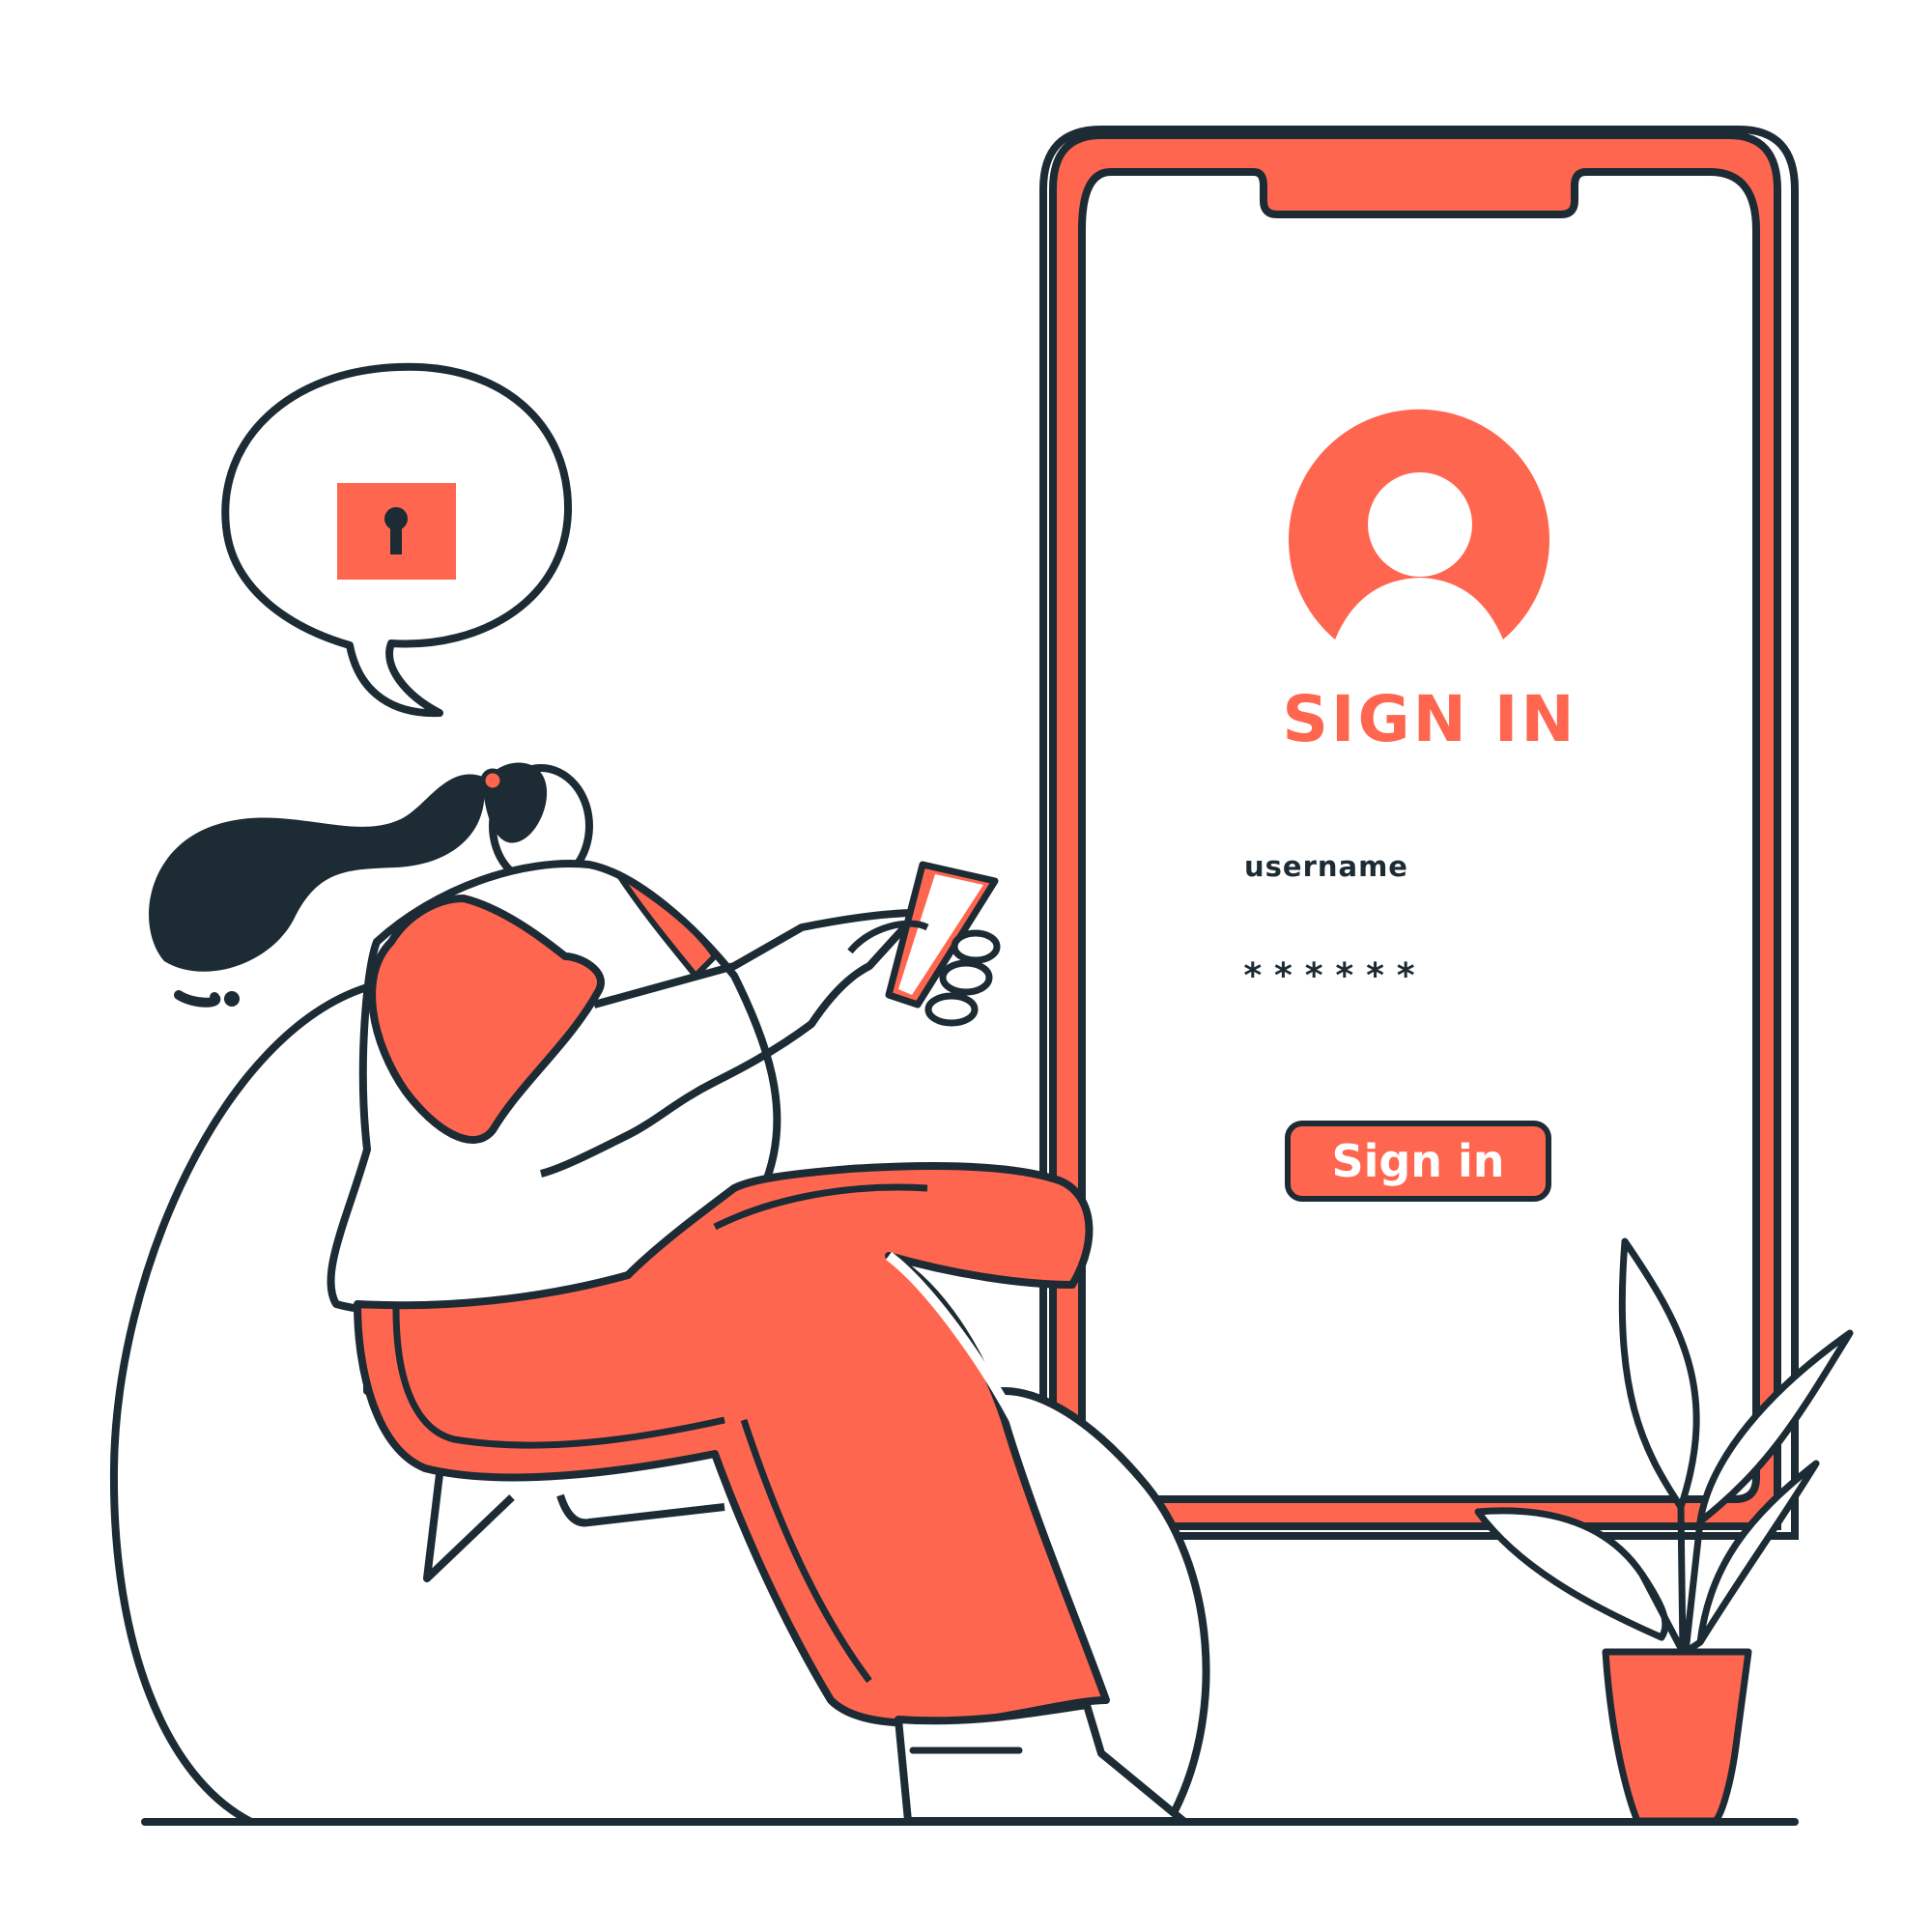  Describe the element at coordinates (1418, 1161) in the screenshot. I see `sign-in-button: Sign in` at that location.